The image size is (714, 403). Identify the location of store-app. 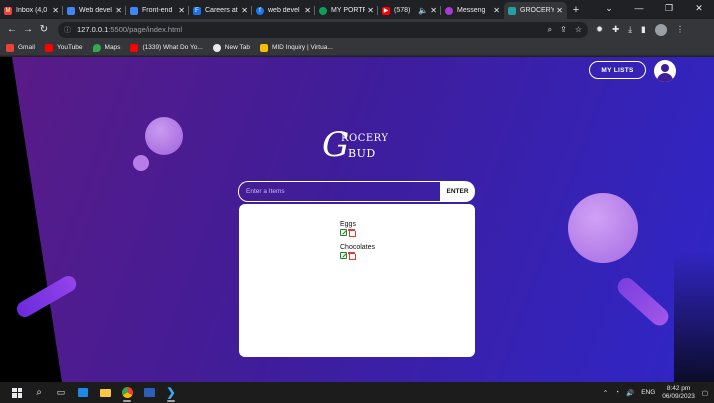
(83, 392).